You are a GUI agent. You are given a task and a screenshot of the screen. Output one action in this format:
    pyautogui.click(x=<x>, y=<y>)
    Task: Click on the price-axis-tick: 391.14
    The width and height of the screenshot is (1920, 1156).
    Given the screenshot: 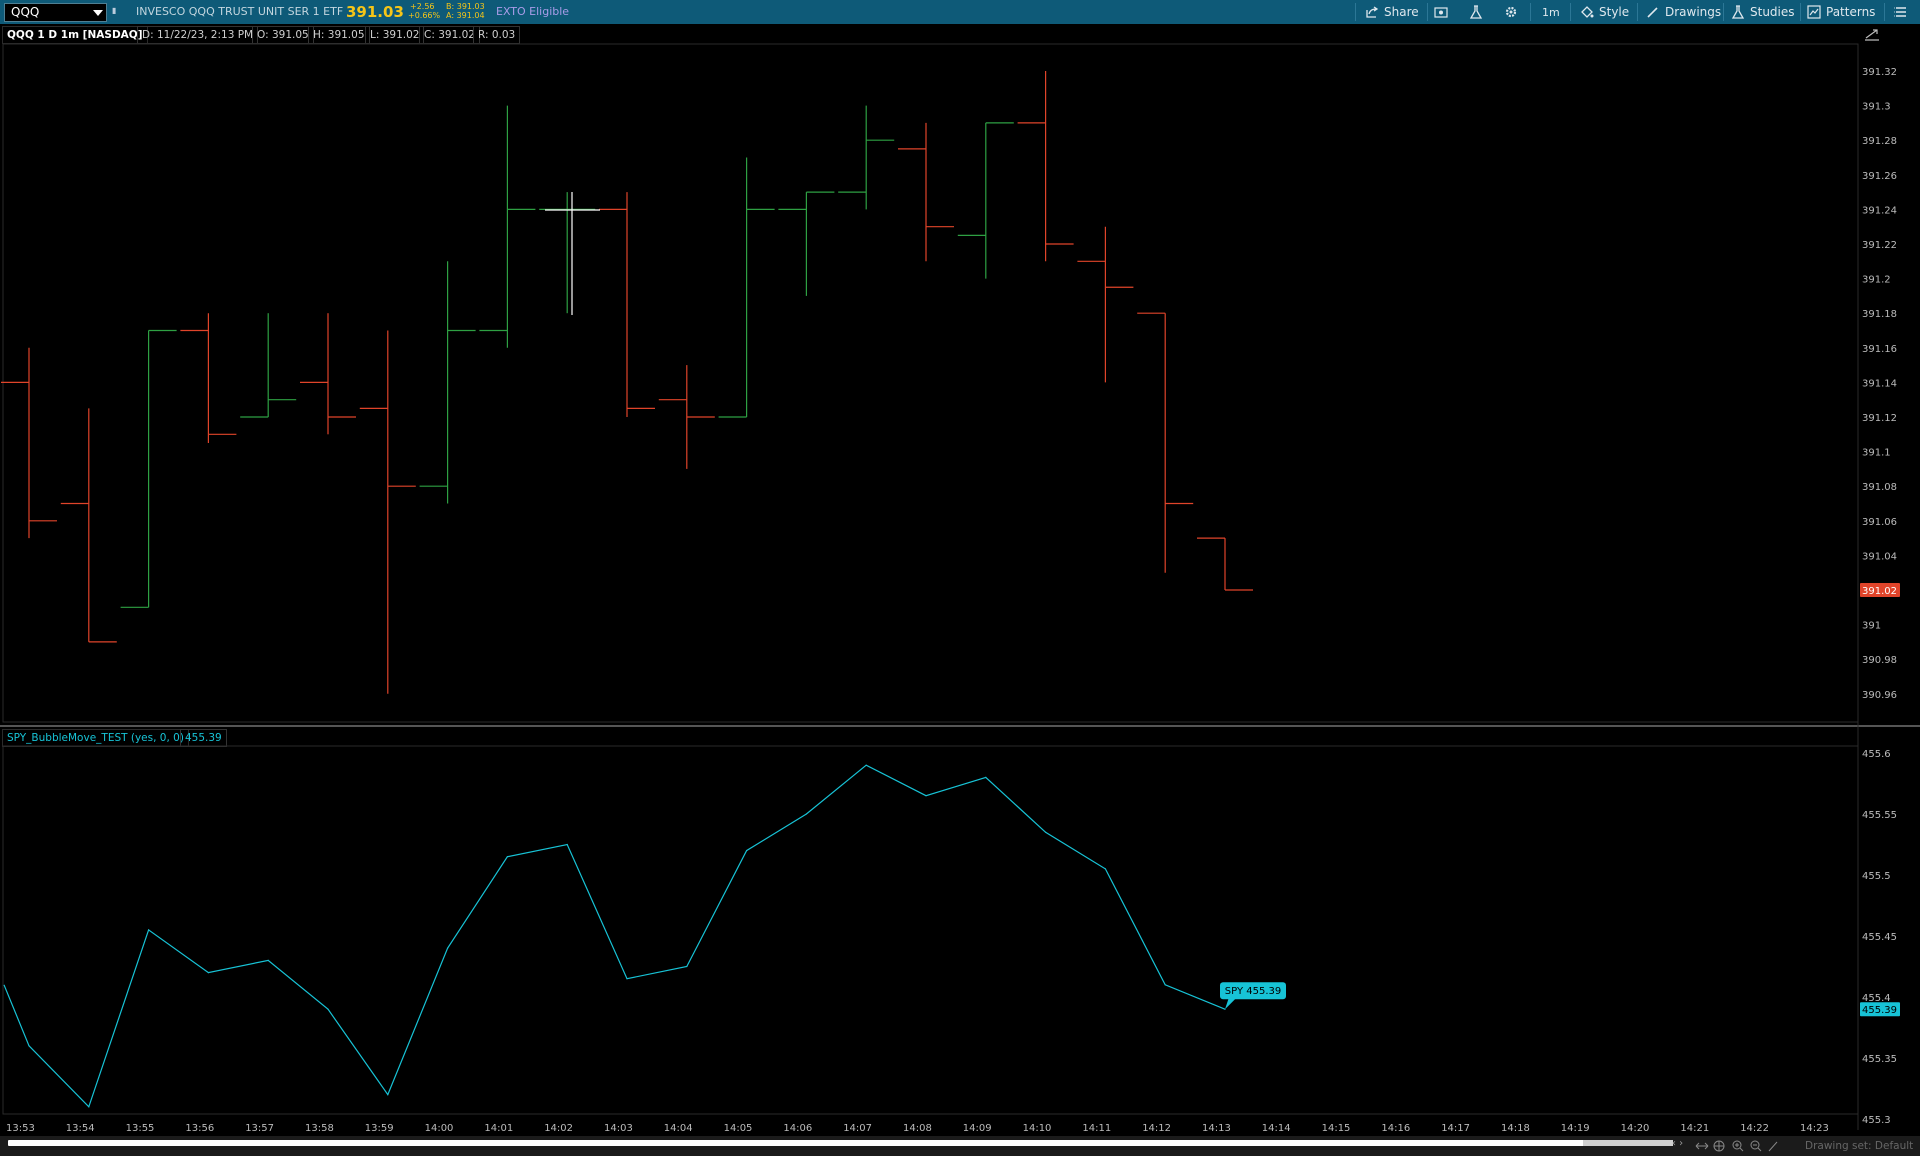 What is the action you would take?
    pyautogui.click(x=1879, y=383)
    